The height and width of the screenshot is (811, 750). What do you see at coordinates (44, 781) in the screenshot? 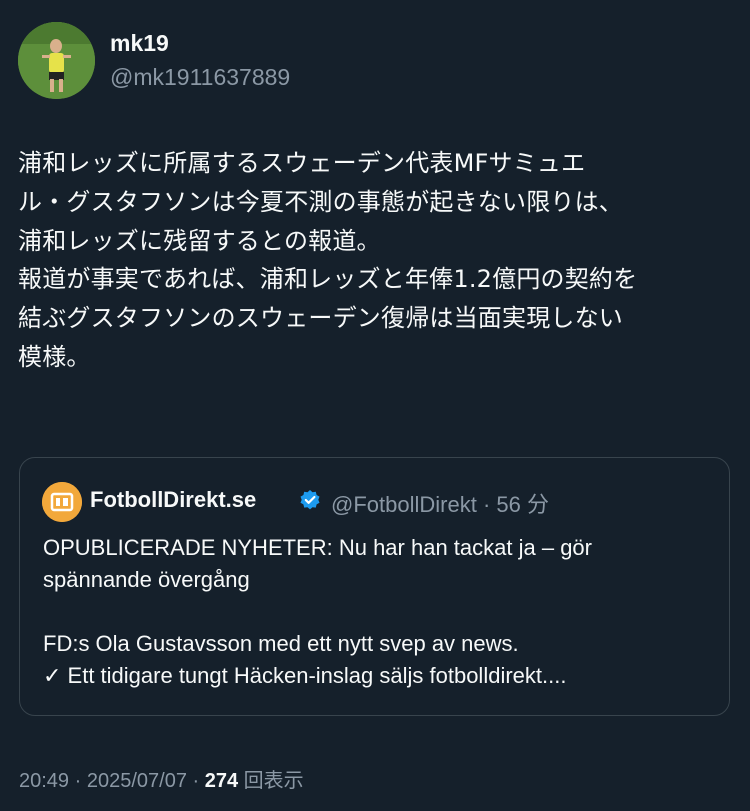
I see `post-time: 20:49` at bounding box center [44, 781].